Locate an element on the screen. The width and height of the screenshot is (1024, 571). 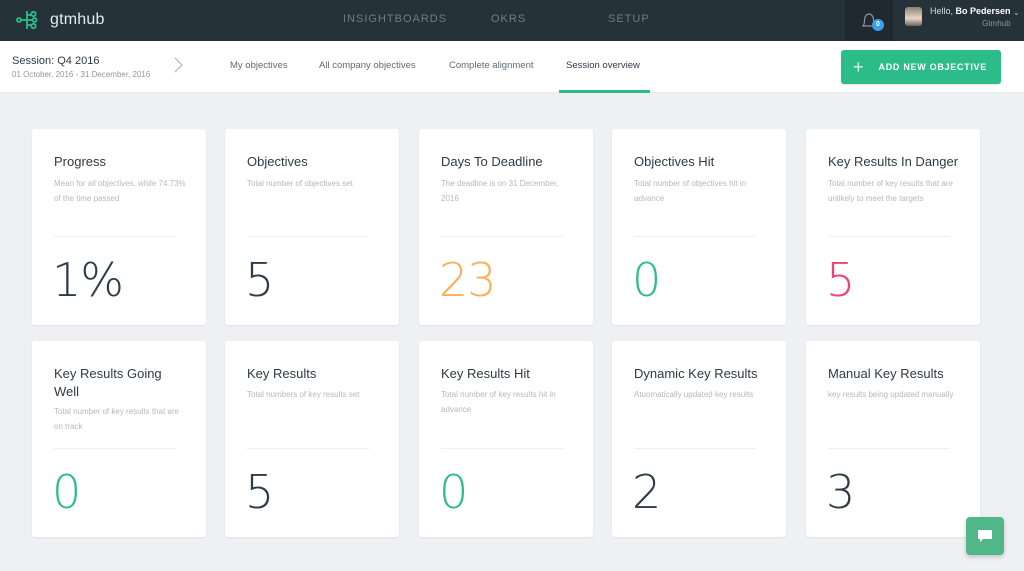
tab-complete-alignment: Complete alignment is located at coordinates (491, 65).